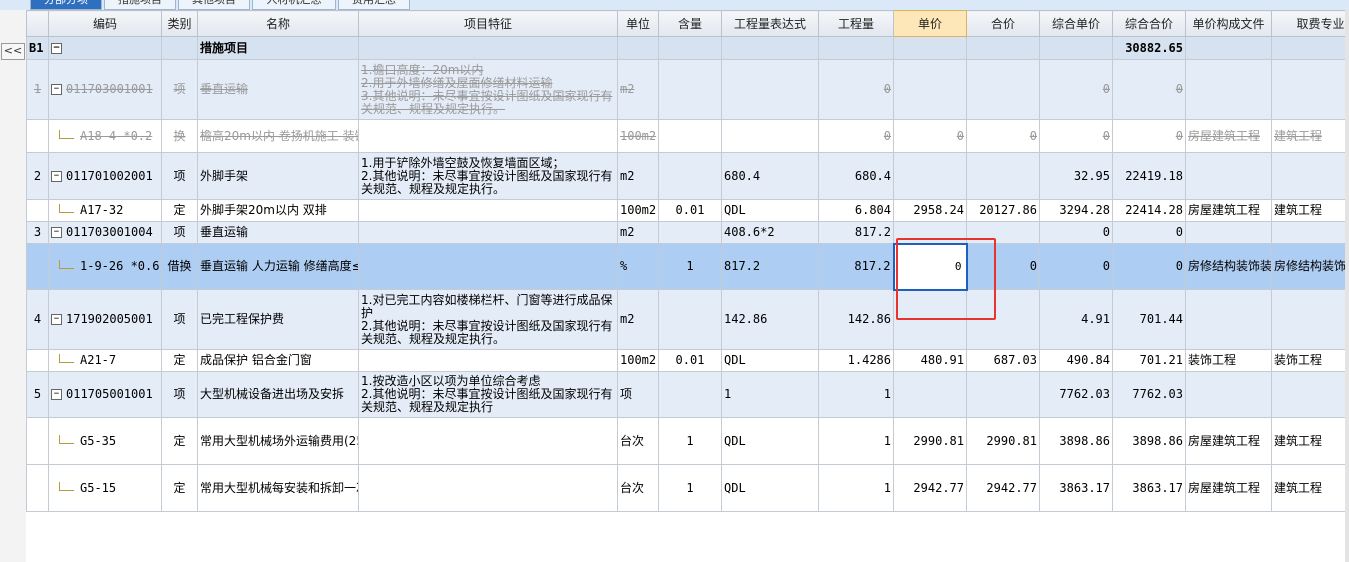 This screenshot has height=562, width=1349. I want to click on header-total: 合价, so click(1003, 23).